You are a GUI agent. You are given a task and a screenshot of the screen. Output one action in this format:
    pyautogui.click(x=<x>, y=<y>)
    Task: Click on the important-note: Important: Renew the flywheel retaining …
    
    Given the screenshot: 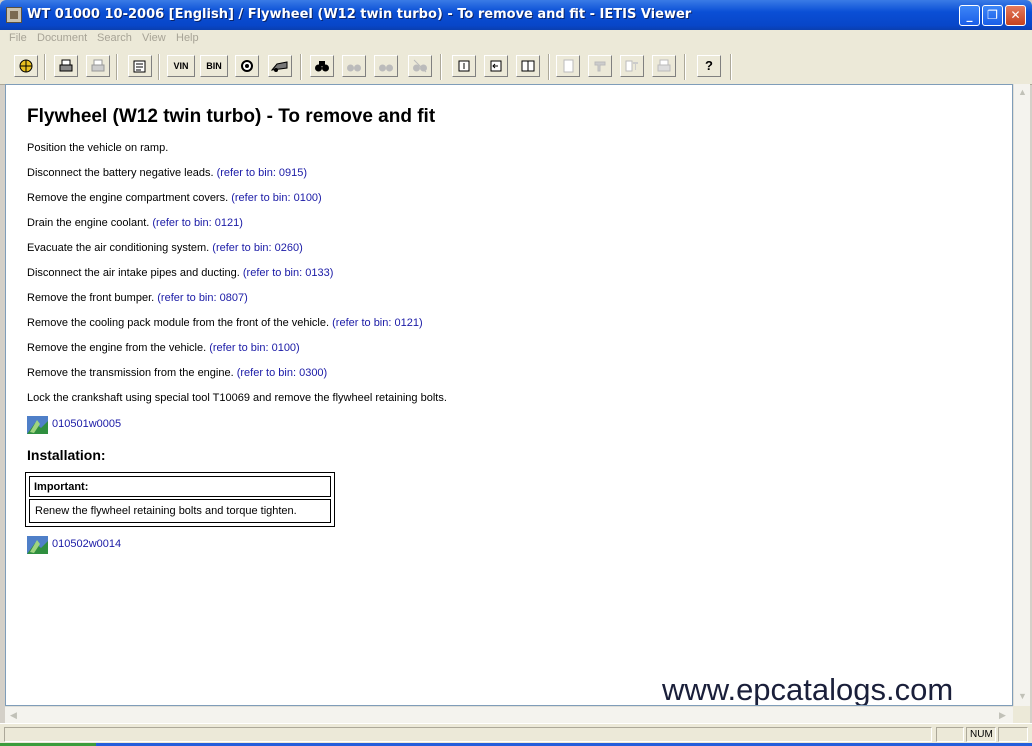 What is the action you would take?
    pyautogui.click(x=180, y=499)
    